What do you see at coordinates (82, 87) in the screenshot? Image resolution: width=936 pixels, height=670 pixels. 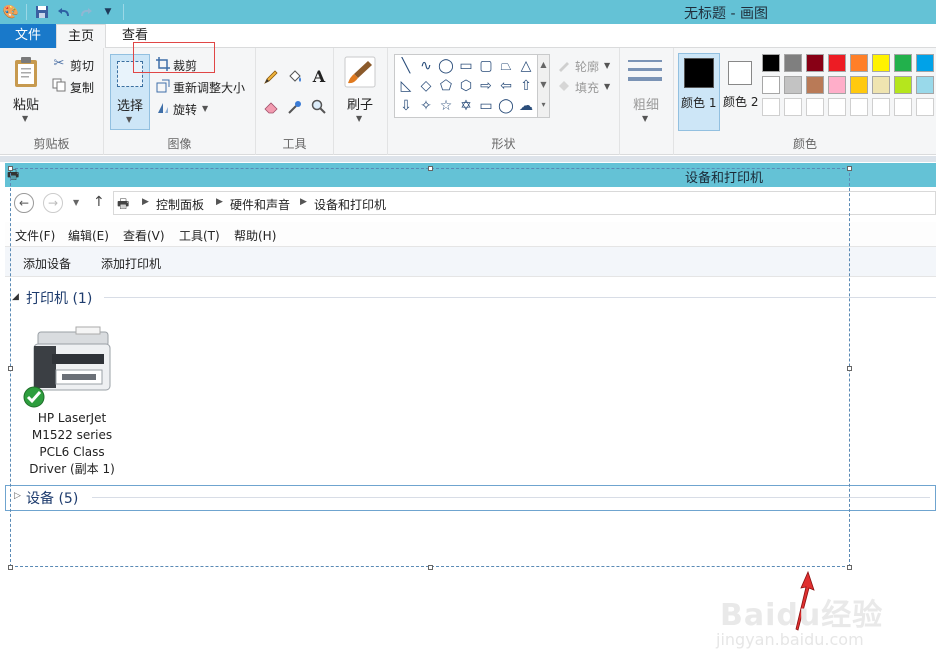 I see `copy-button: 复制` at bounding box center [82, 87].